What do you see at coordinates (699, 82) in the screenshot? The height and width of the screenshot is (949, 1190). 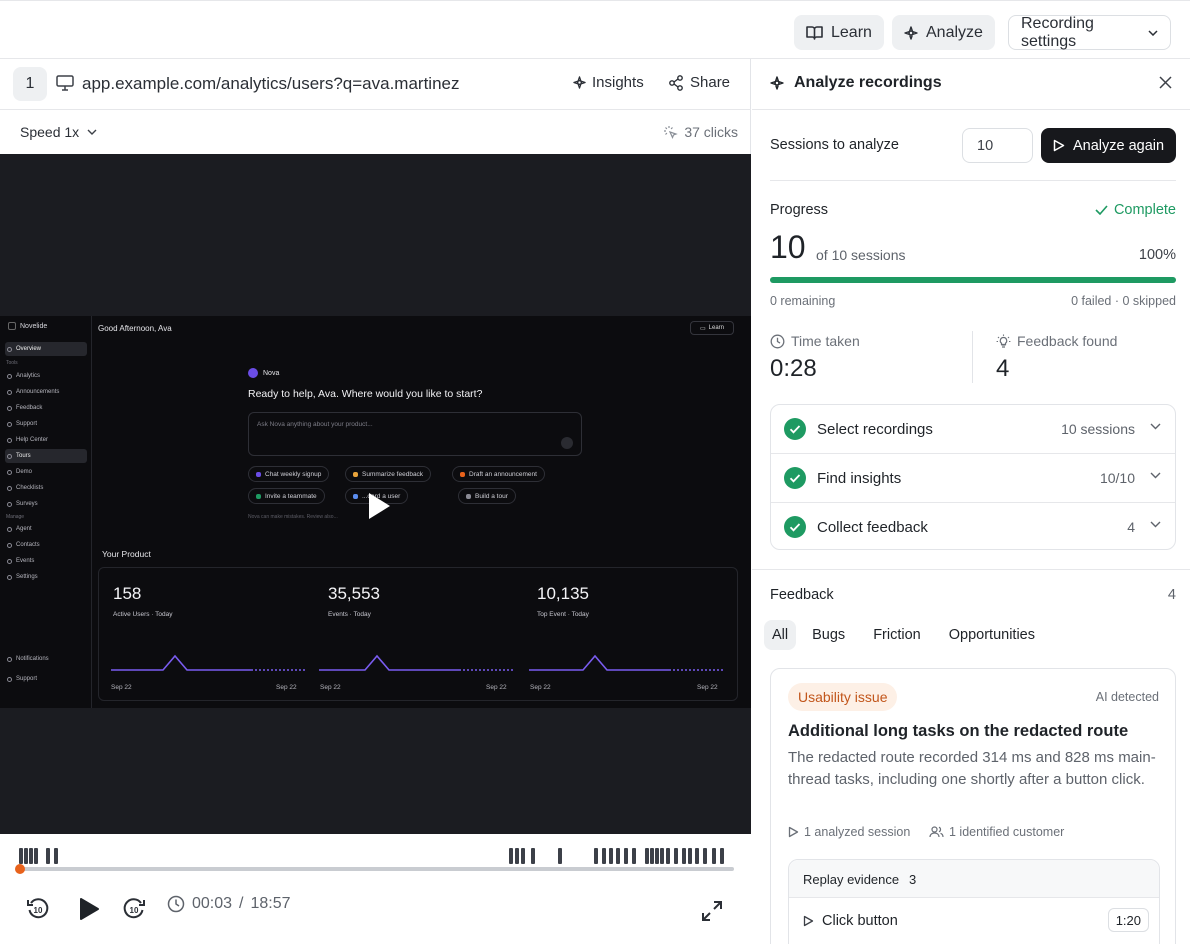 I see `share-button: Share` at bounding box center [699, 82].